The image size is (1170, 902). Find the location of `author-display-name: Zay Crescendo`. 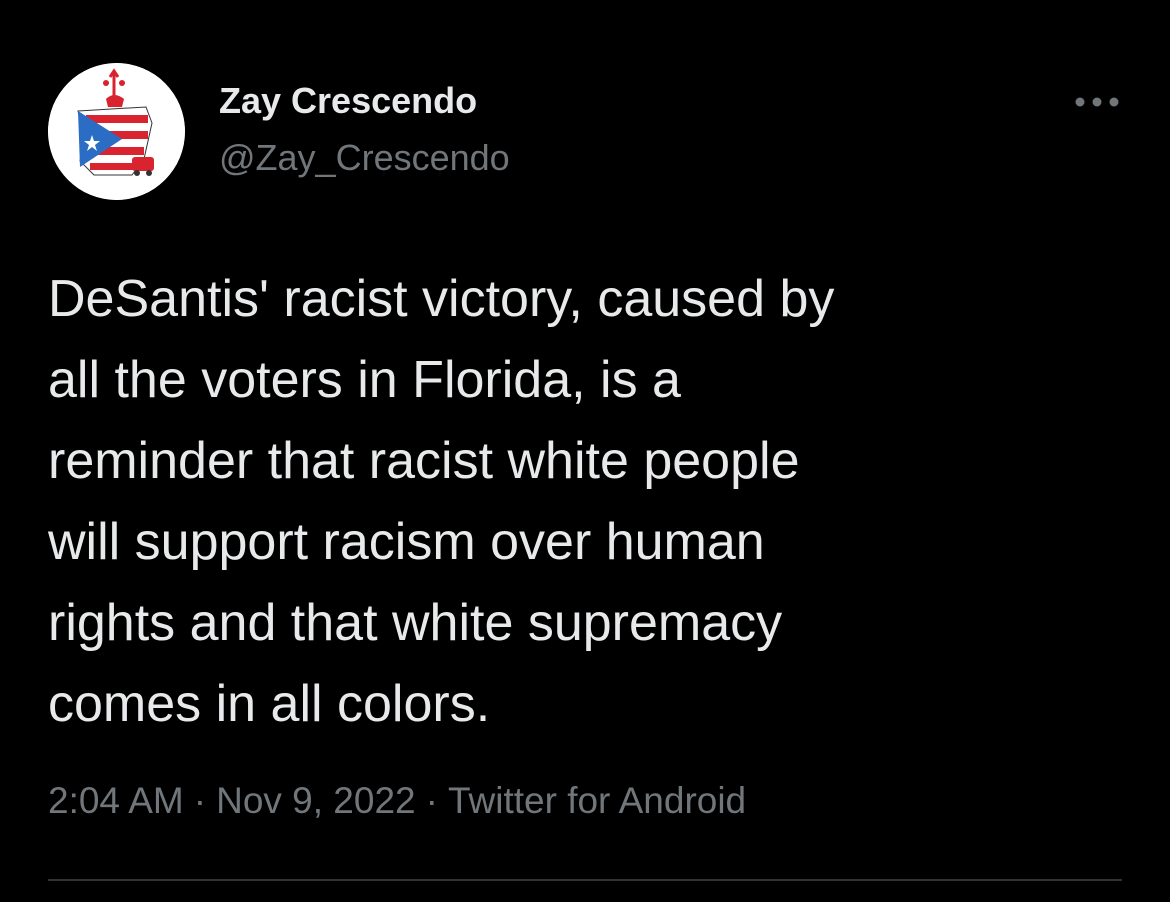

author-display-name: Zay Crescendo is located at coordinates (348, 101).